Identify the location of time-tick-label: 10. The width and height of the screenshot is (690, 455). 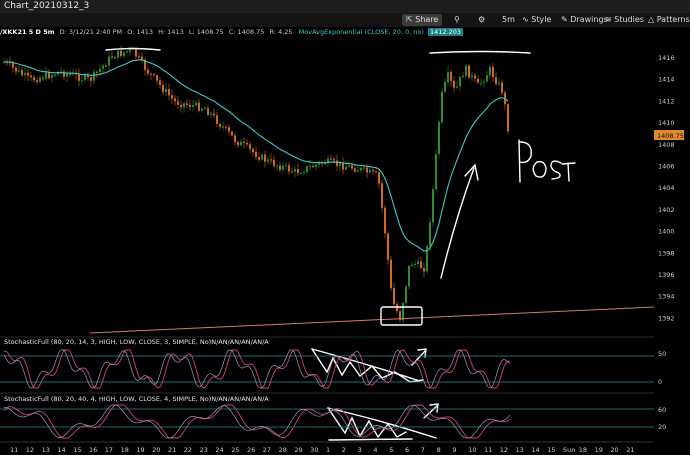
(472, 450).